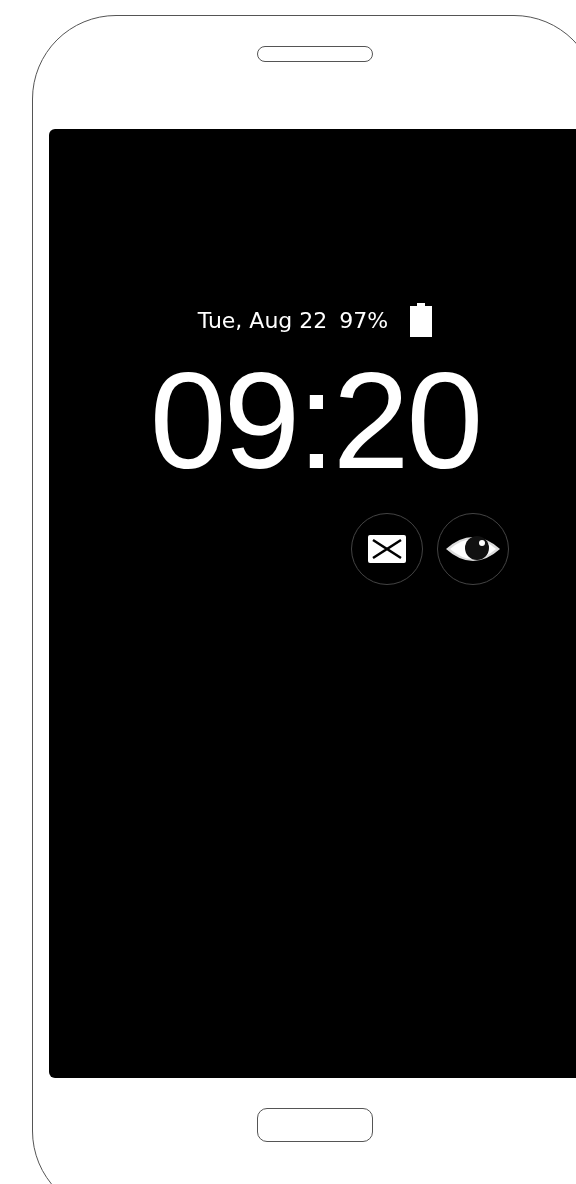  What do you see at coordinates (315, 1125) in the screenshot?
I see `home-button` at bounding box center [315, 1125].